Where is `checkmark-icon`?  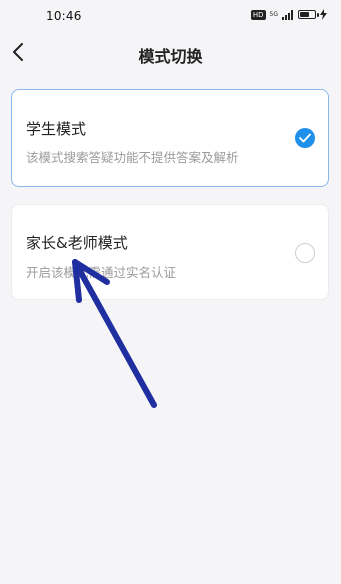
checkmark-icon is located at coordinates (305, 138).